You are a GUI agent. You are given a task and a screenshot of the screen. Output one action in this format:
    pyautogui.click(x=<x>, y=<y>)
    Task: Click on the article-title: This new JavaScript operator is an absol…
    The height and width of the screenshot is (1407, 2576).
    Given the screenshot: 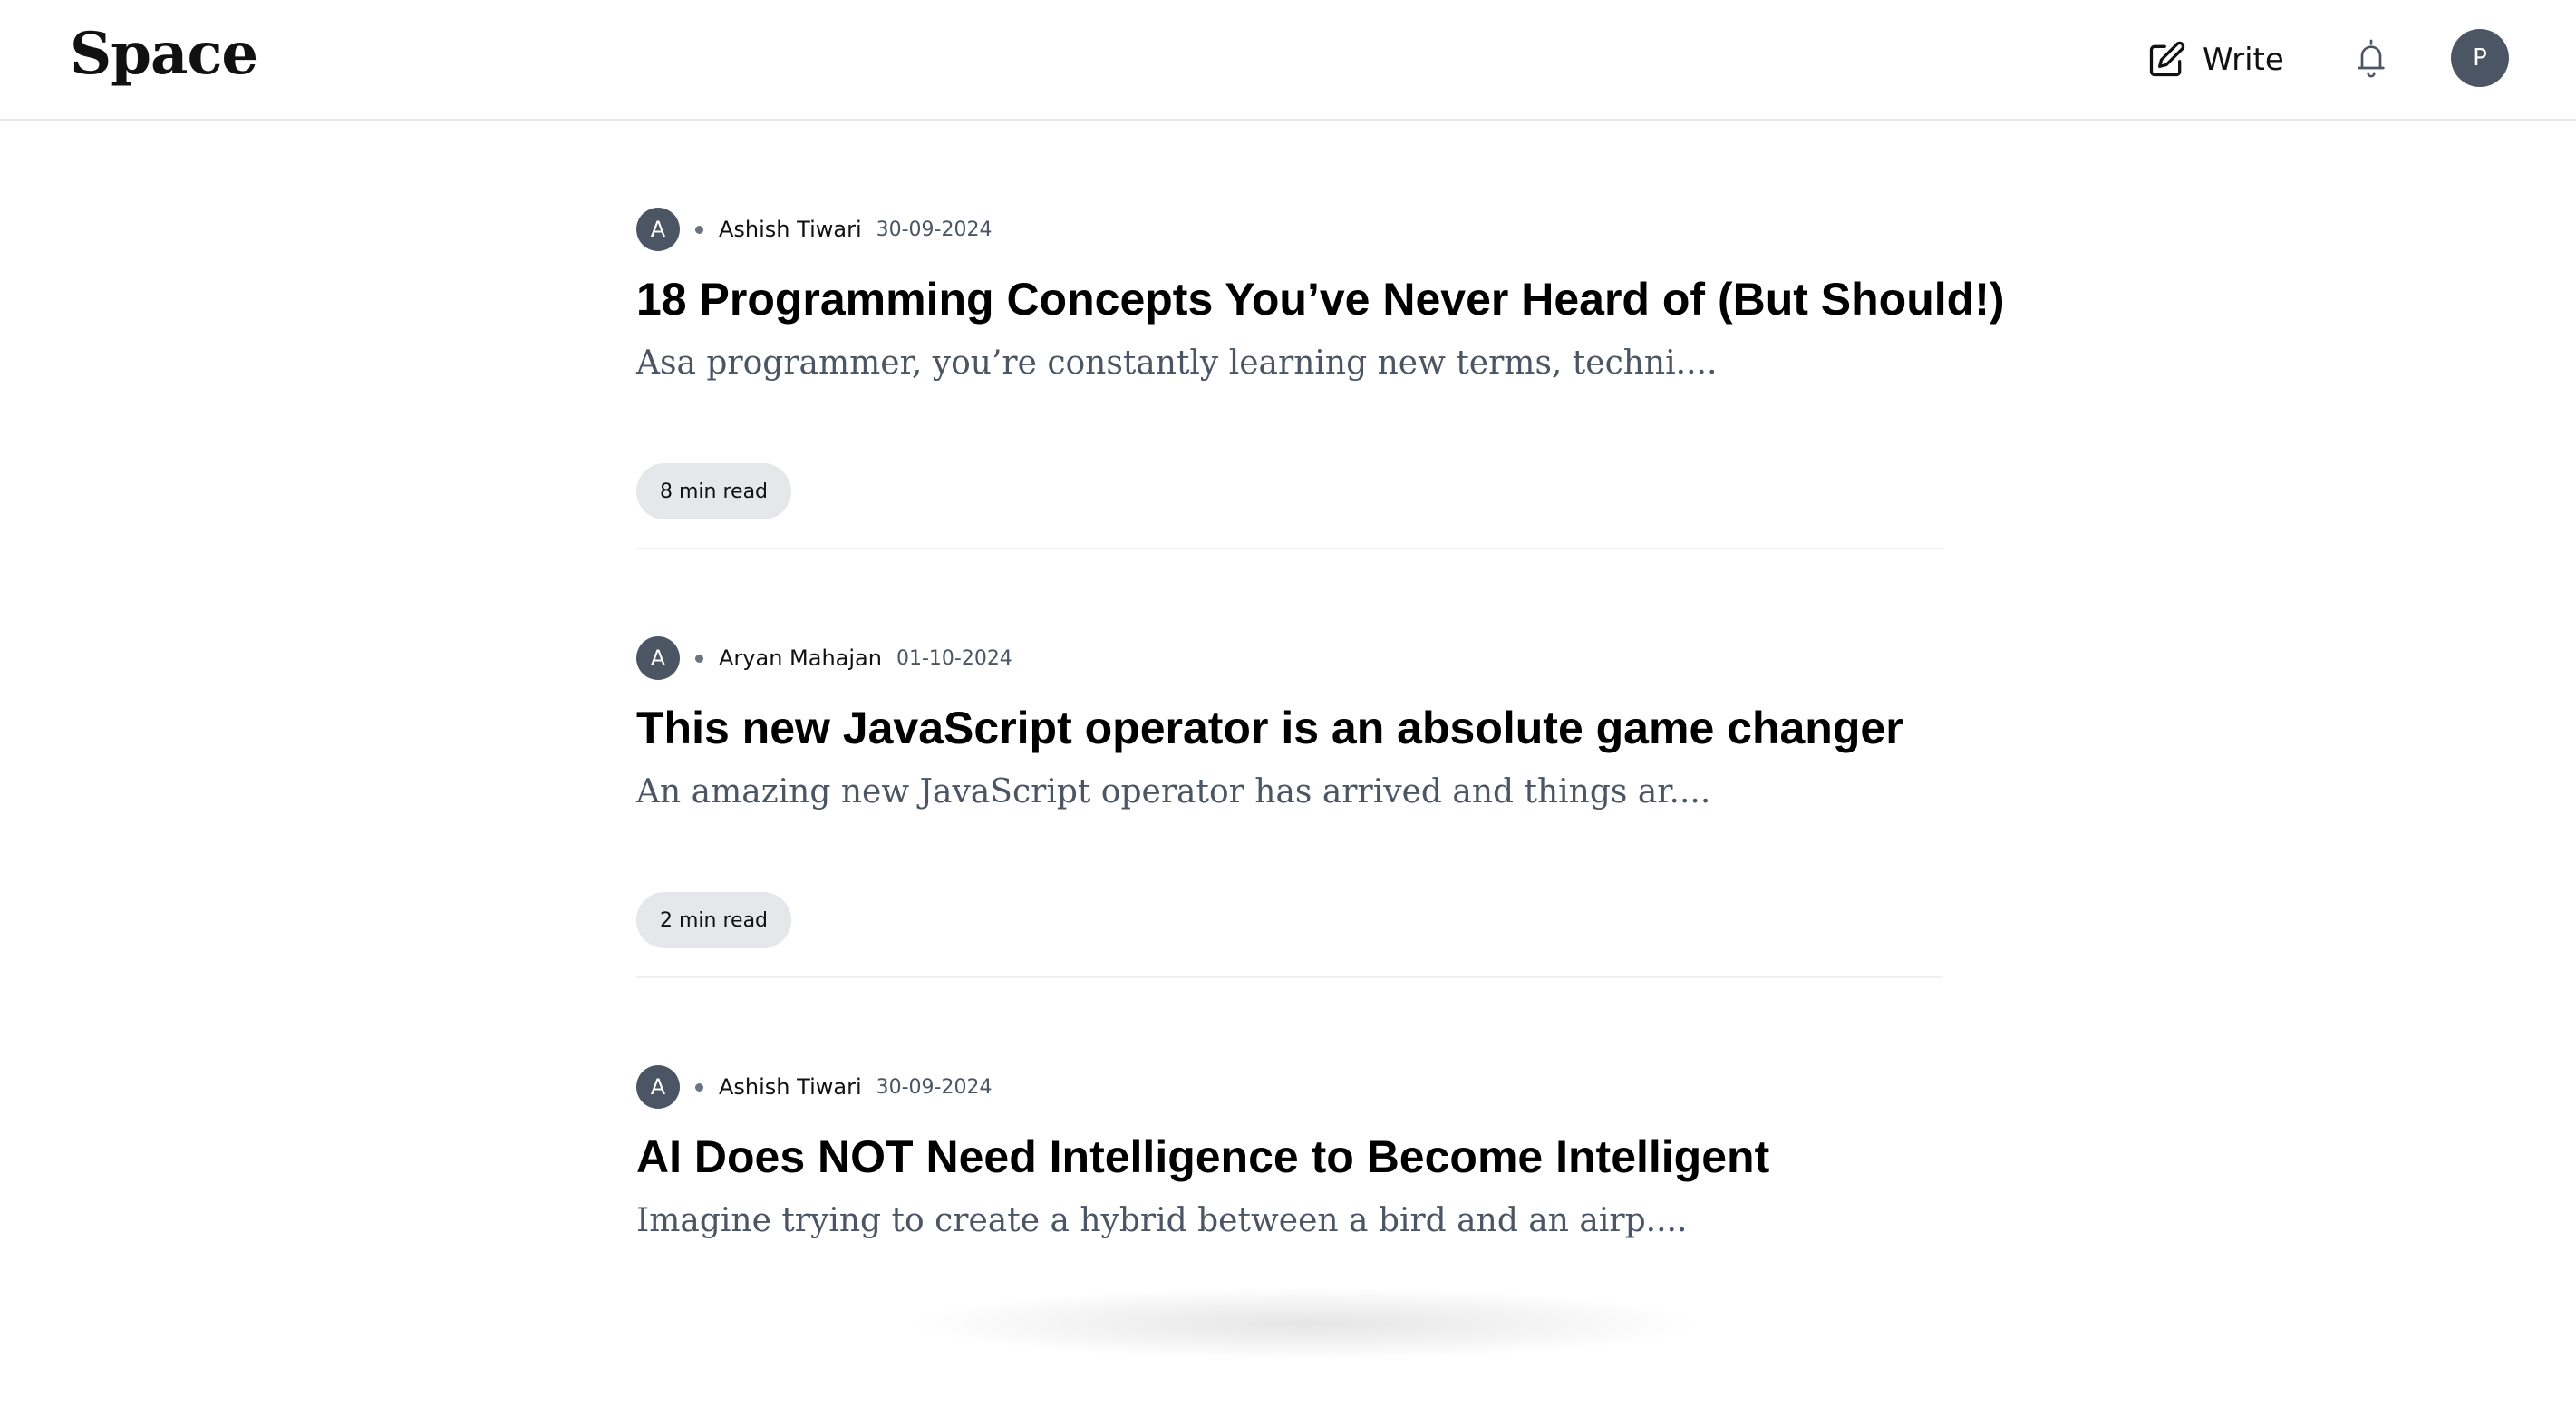 What is the action you would take?
    pyautogui.click(x=1269, y=728)
    